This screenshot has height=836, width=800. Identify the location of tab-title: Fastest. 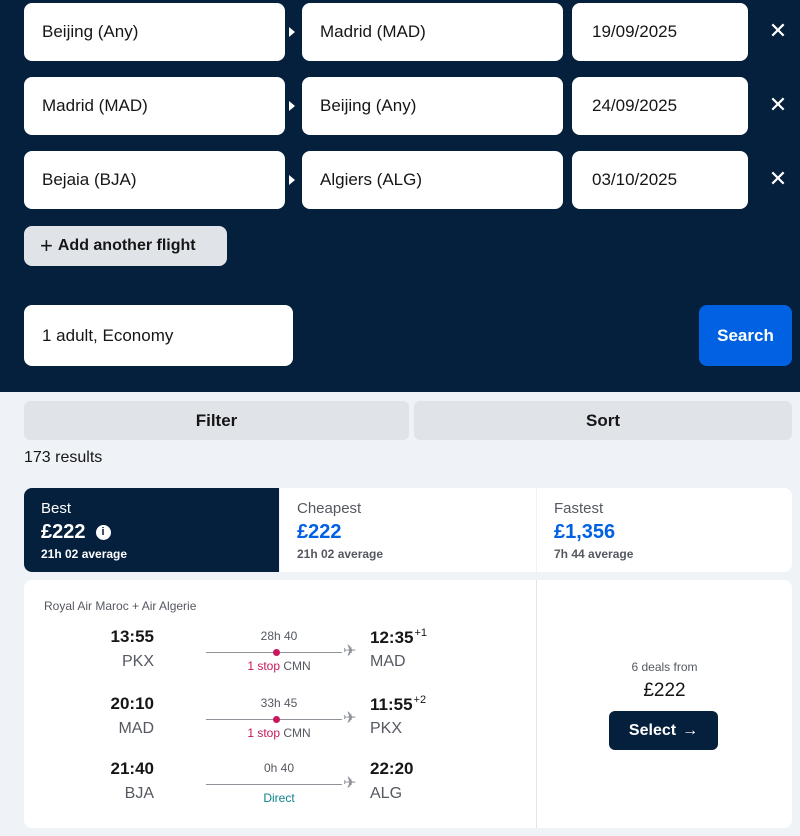
(579, 508).